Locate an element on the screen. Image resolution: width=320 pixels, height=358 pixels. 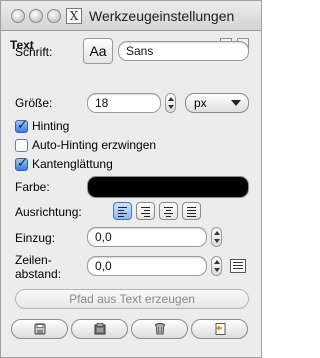
antialias-checkbox-row: Kantenglättung is located at coordinates (85, 164).